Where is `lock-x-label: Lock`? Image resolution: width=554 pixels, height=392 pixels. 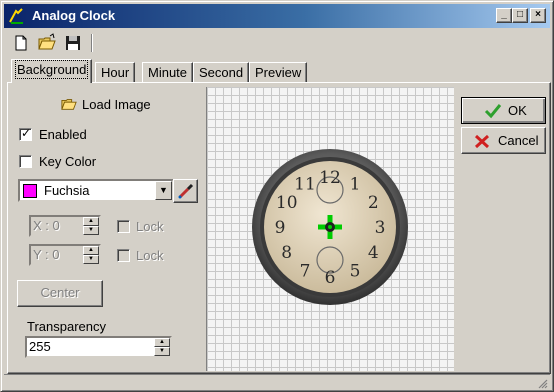
lock-x-label: Lock is located at coordinates (150, 226).